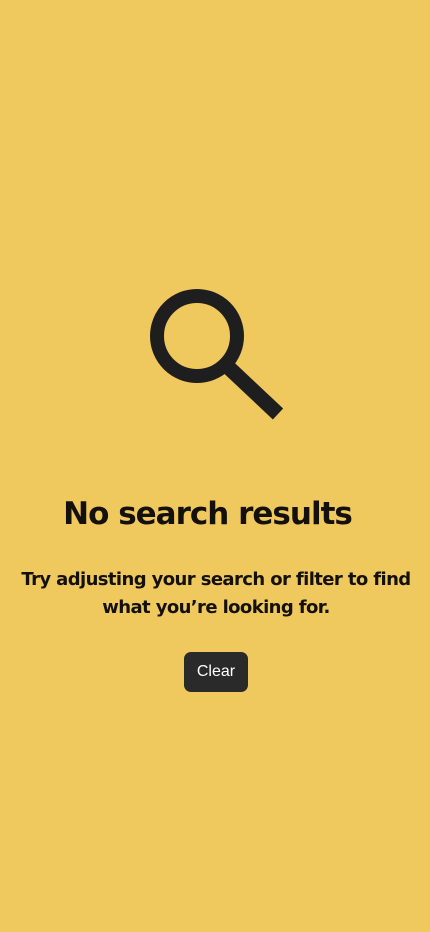  I want to click on empty-state-title: No search results, so click(208, 514).